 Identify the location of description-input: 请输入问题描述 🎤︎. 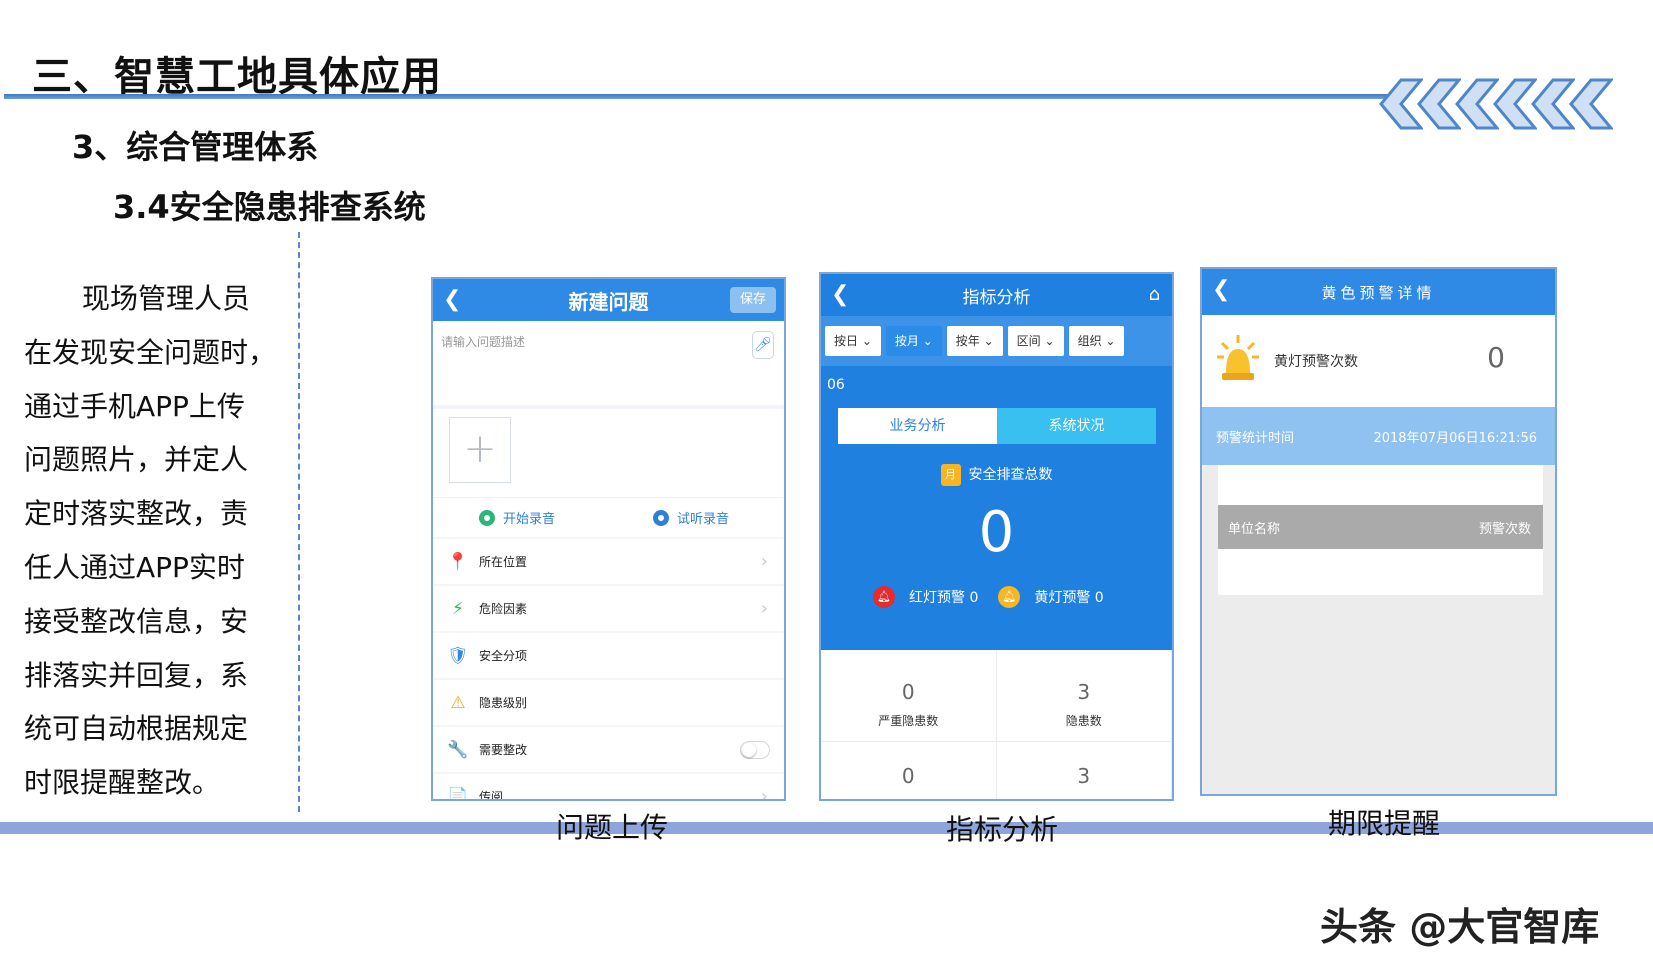
(608, 363).